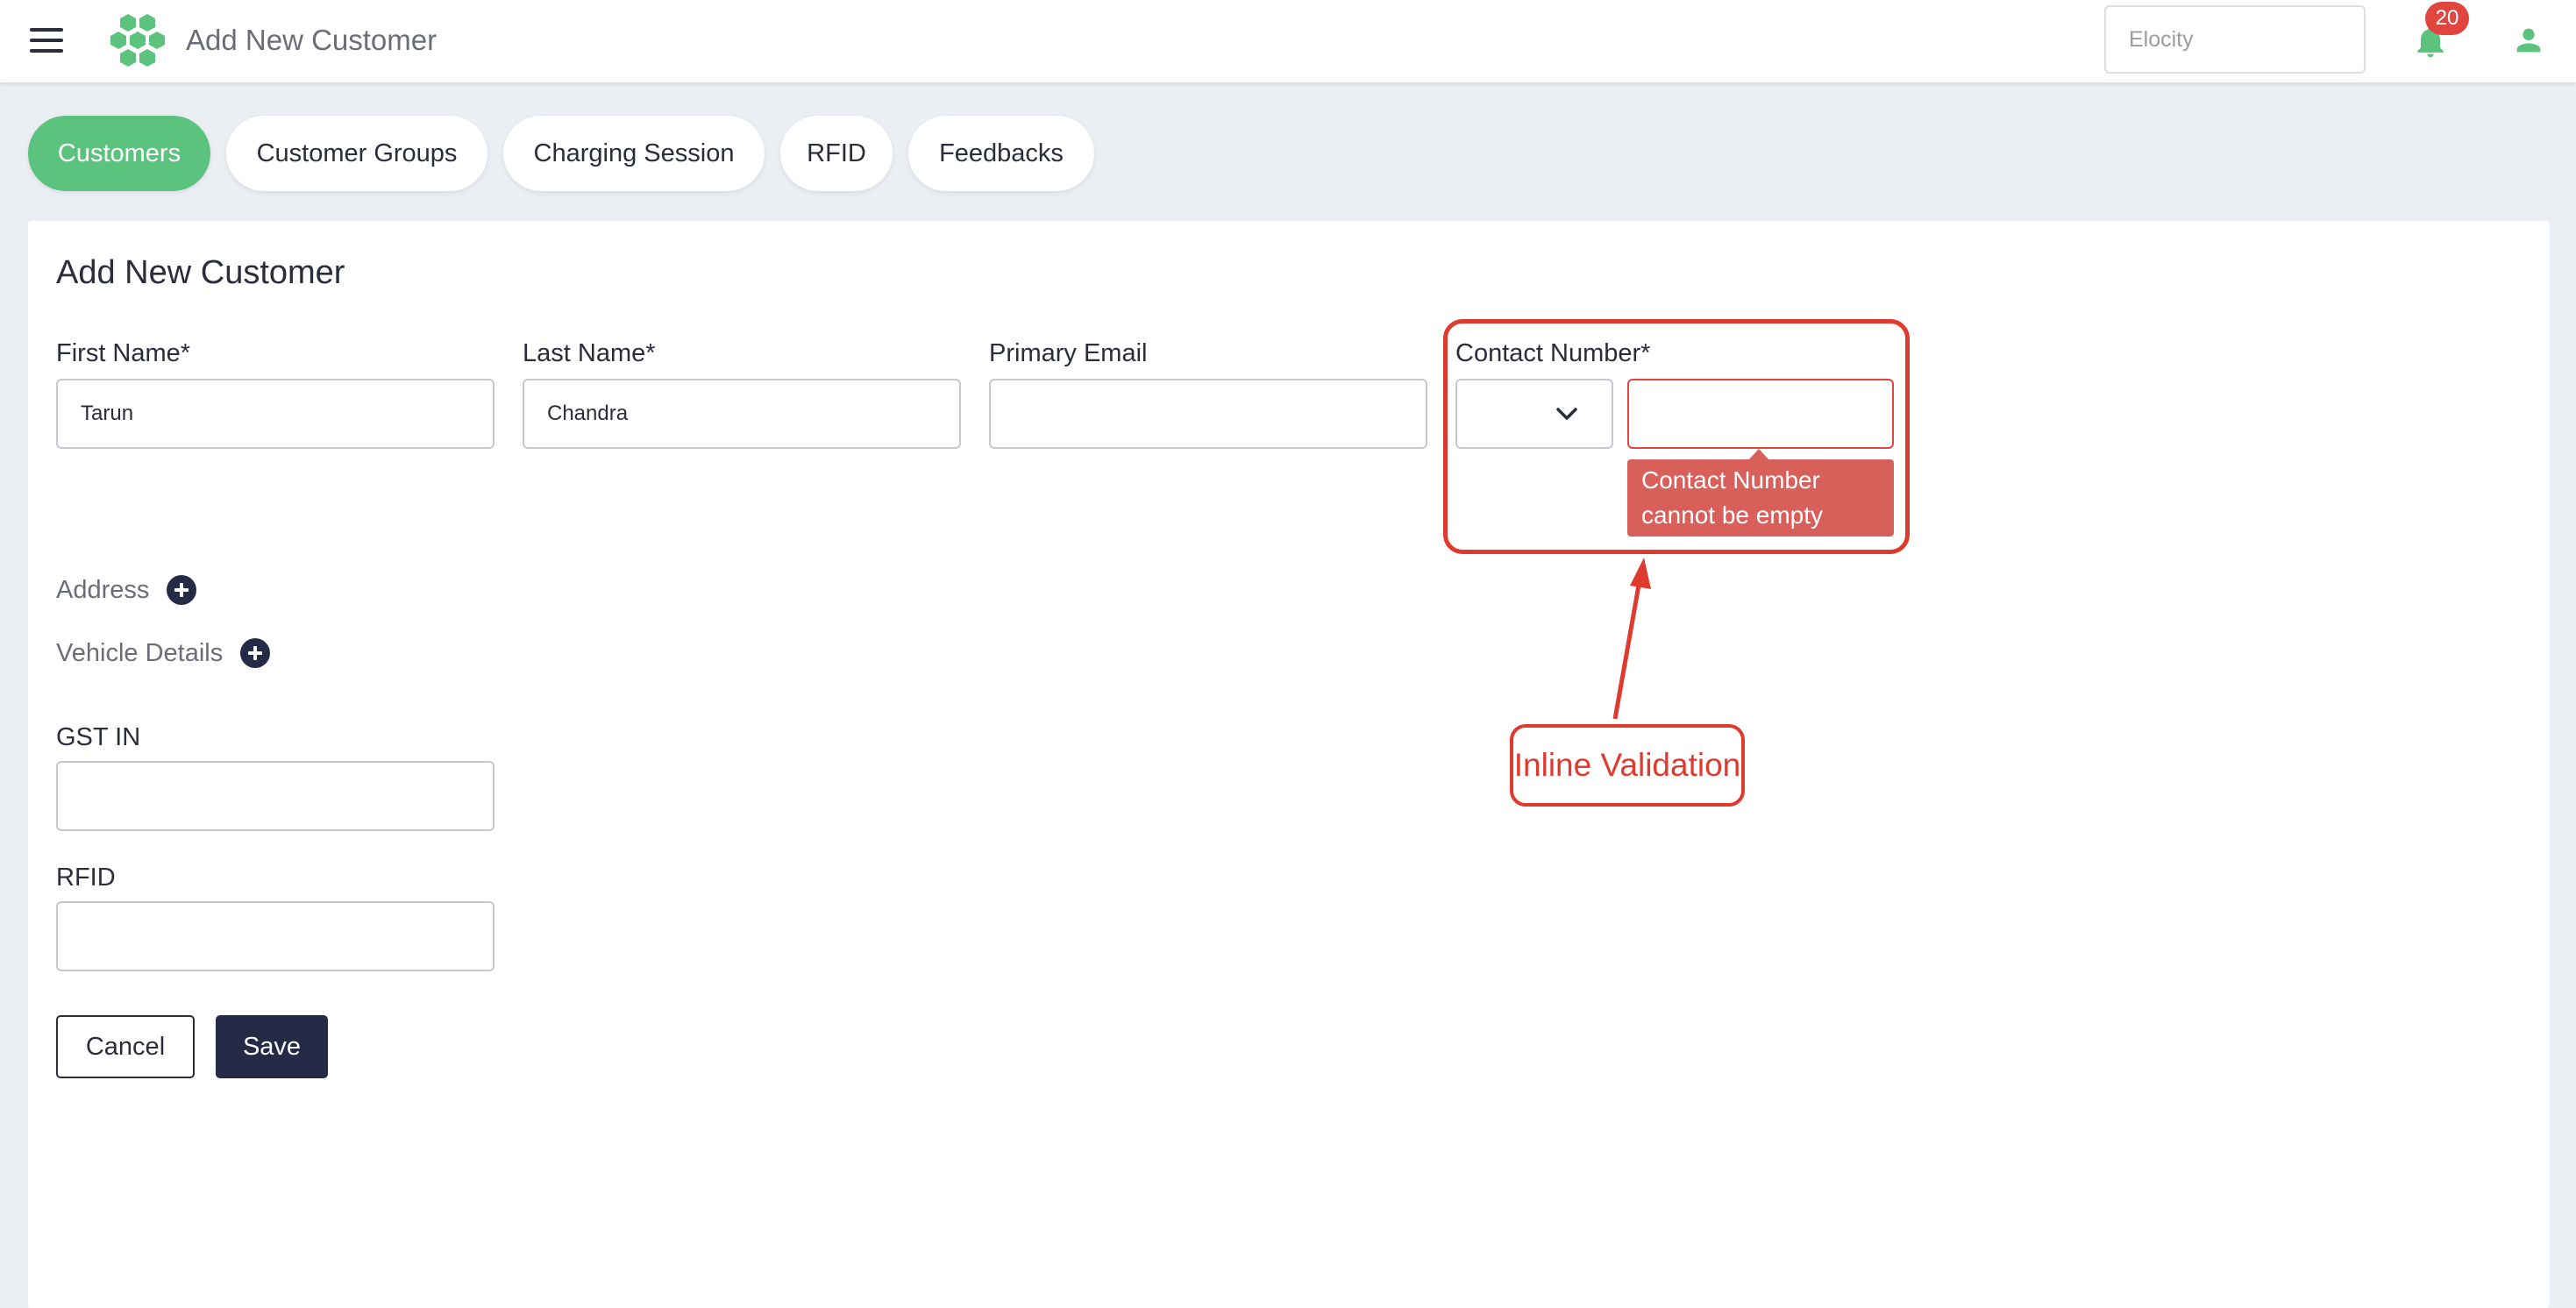  Describe the element at coordinates (1288, 41) in the screenshot. I see `top-bar: Add New Customer Elocity 20` at that location.